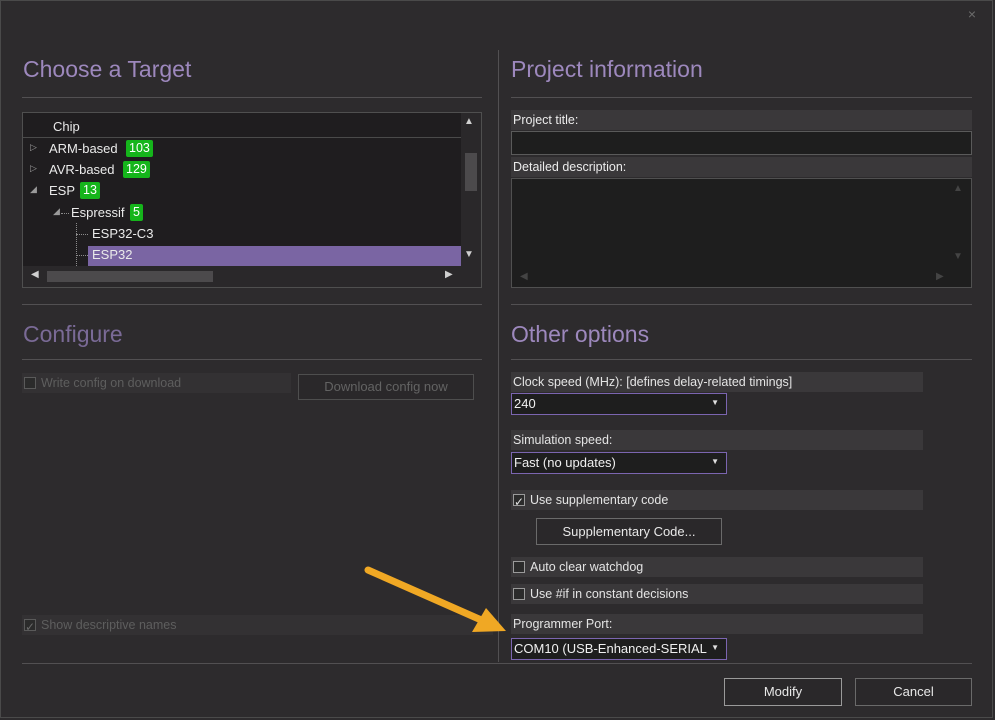 The image size is (995, 720). What do you see at coordinates (62, 190) in the screenshot?
I see `tree-item-label: ESP` at bounding box center [62, 190].